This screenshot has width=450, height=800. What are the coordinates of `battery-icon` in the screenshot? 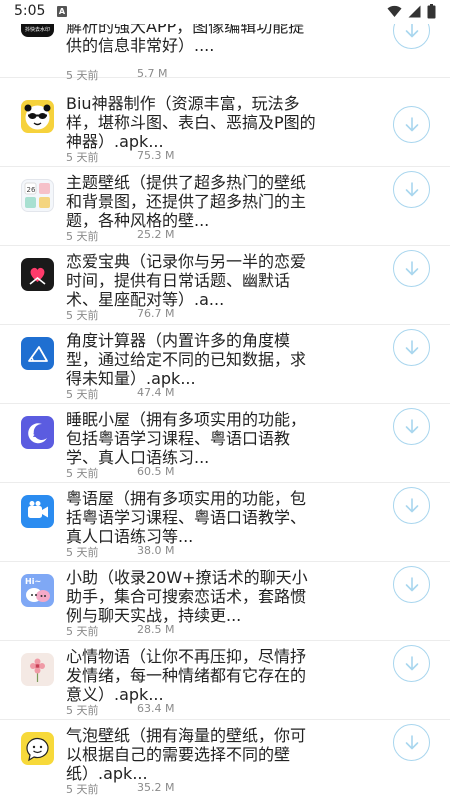 It's located at (431, 11).